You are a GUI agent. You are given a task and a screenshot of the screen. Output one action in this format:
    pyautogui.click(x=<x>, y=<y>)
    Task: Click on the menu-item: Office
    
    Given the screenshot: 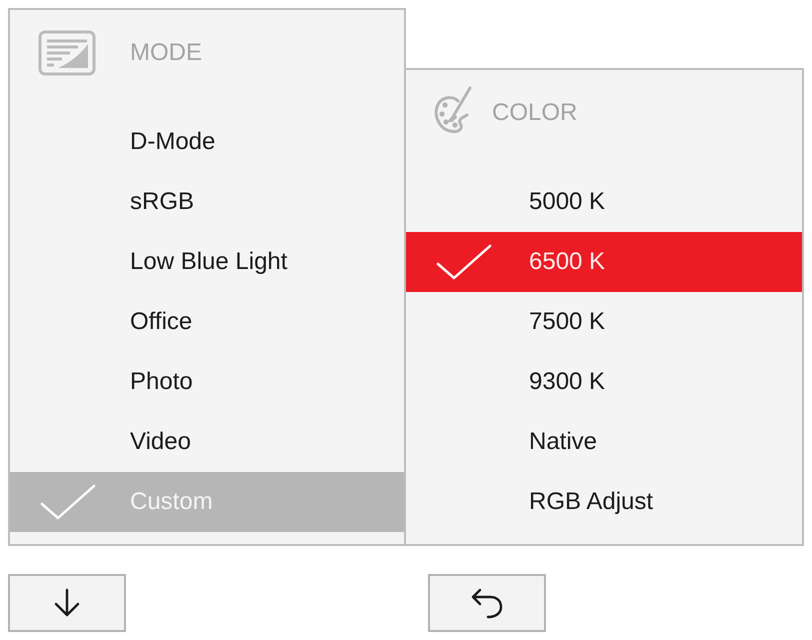 What is the action you would take?
    pyautogui.click(x=207, y=322)
    